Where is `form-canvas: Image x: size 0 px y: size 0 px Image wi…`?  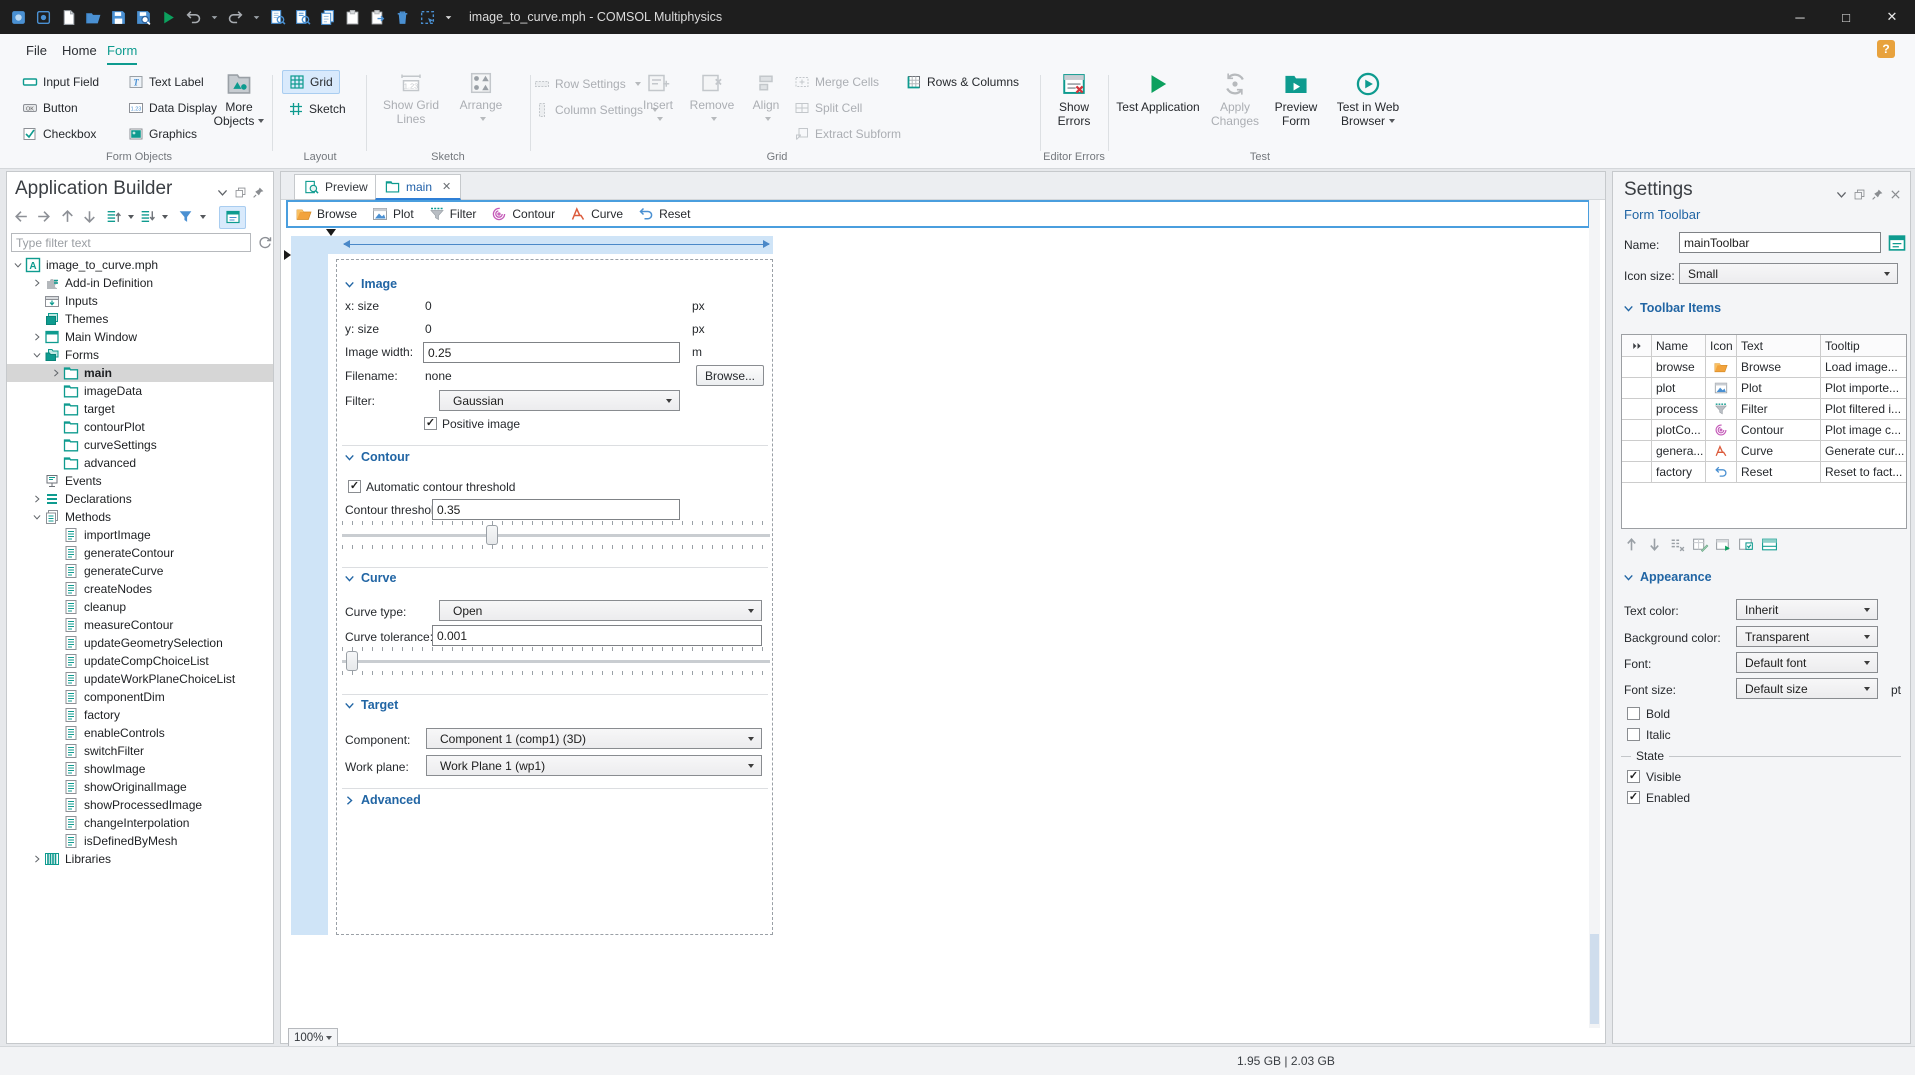 form-canvas: Image x: size 0 px y: size 0 px Image wi… is located at coordinates (554, 597).